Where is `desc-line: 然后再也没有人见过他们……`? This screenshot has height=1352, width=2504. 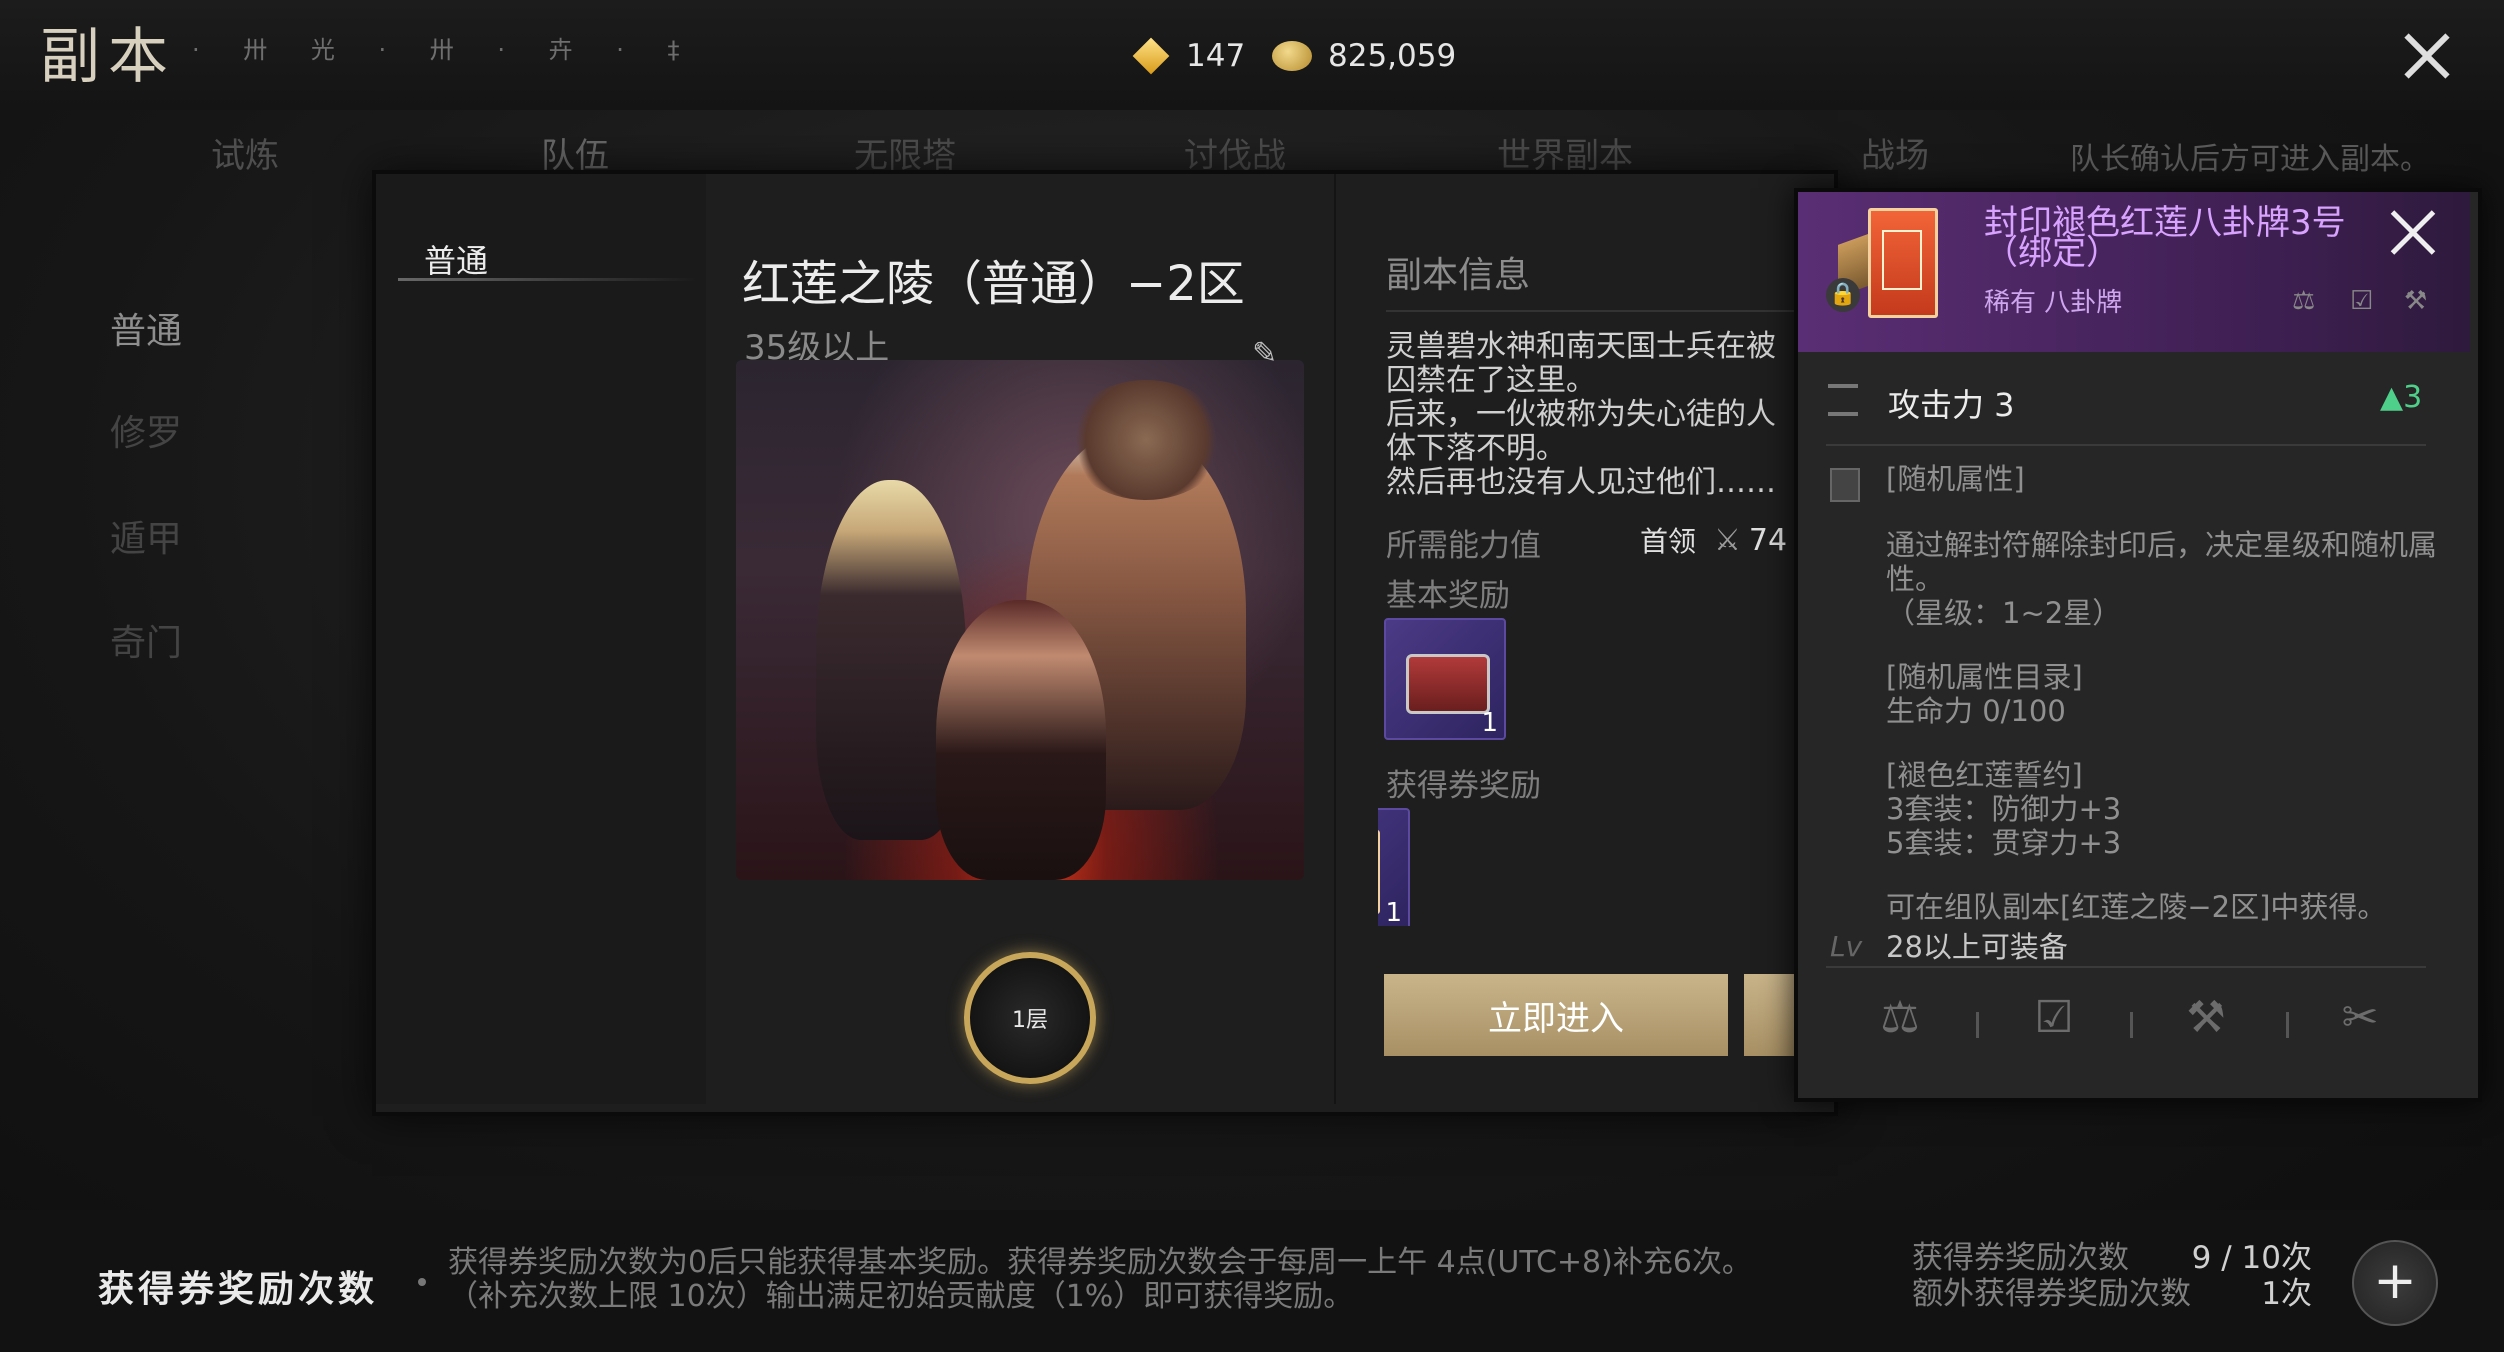 desc-line: 然后再也没有人见过他们…… is located at coordinates (1581, 482).